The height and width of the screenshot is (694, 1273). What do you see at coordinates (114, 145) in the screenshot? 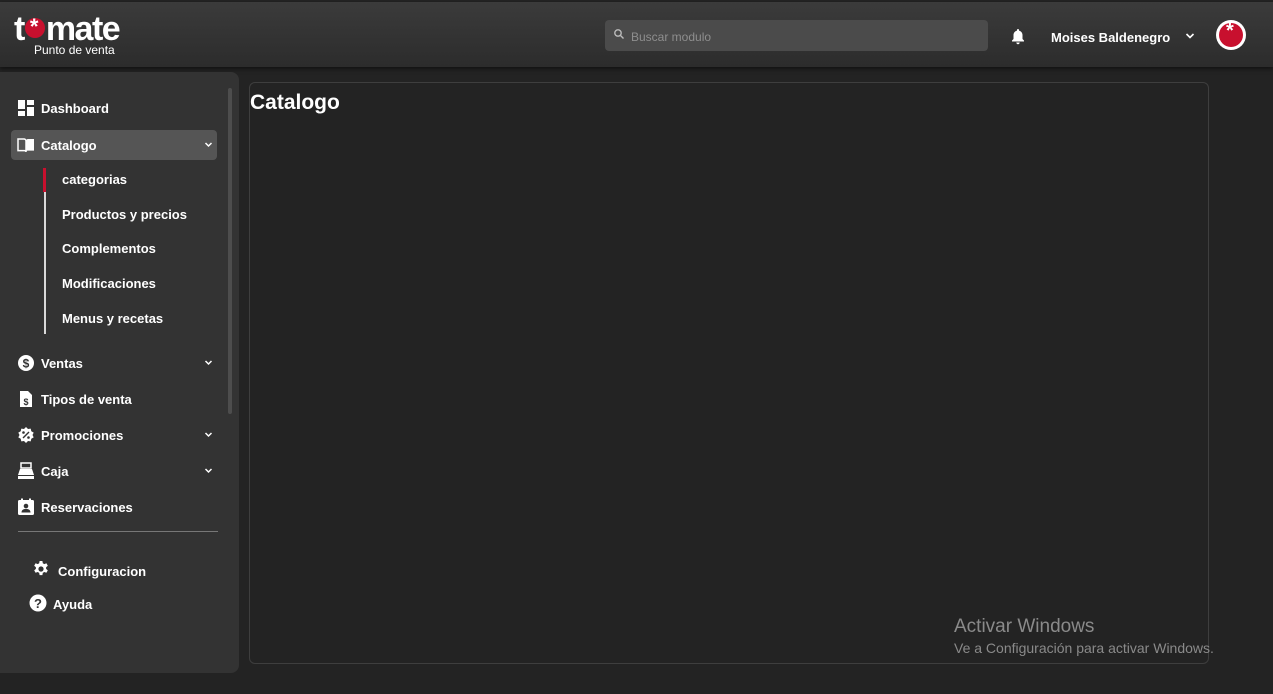
I see `sidebar-item-catalogo: Catalogo` at bounding box center [114, 145].